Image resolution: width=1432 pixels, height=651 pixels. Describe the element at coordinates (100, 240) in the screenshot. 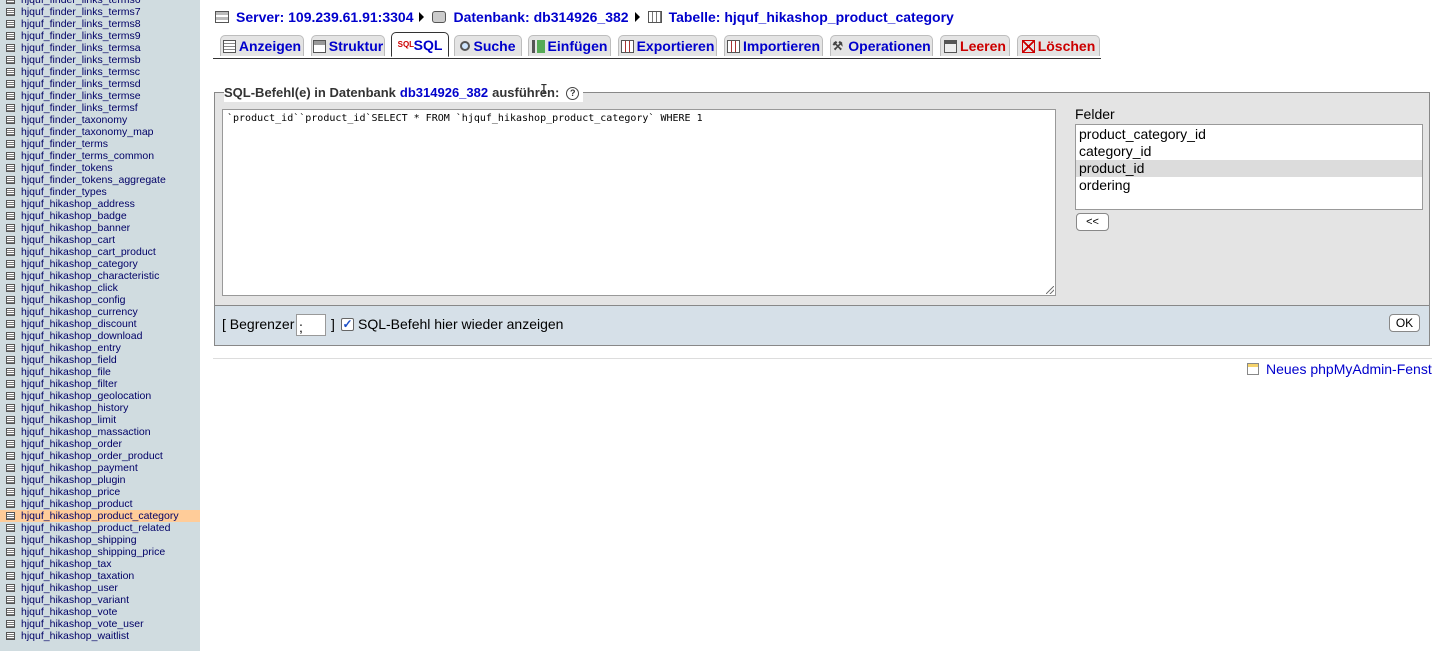

I see `sidebar-table-item: hjquf_hikashop_cart` at that location.